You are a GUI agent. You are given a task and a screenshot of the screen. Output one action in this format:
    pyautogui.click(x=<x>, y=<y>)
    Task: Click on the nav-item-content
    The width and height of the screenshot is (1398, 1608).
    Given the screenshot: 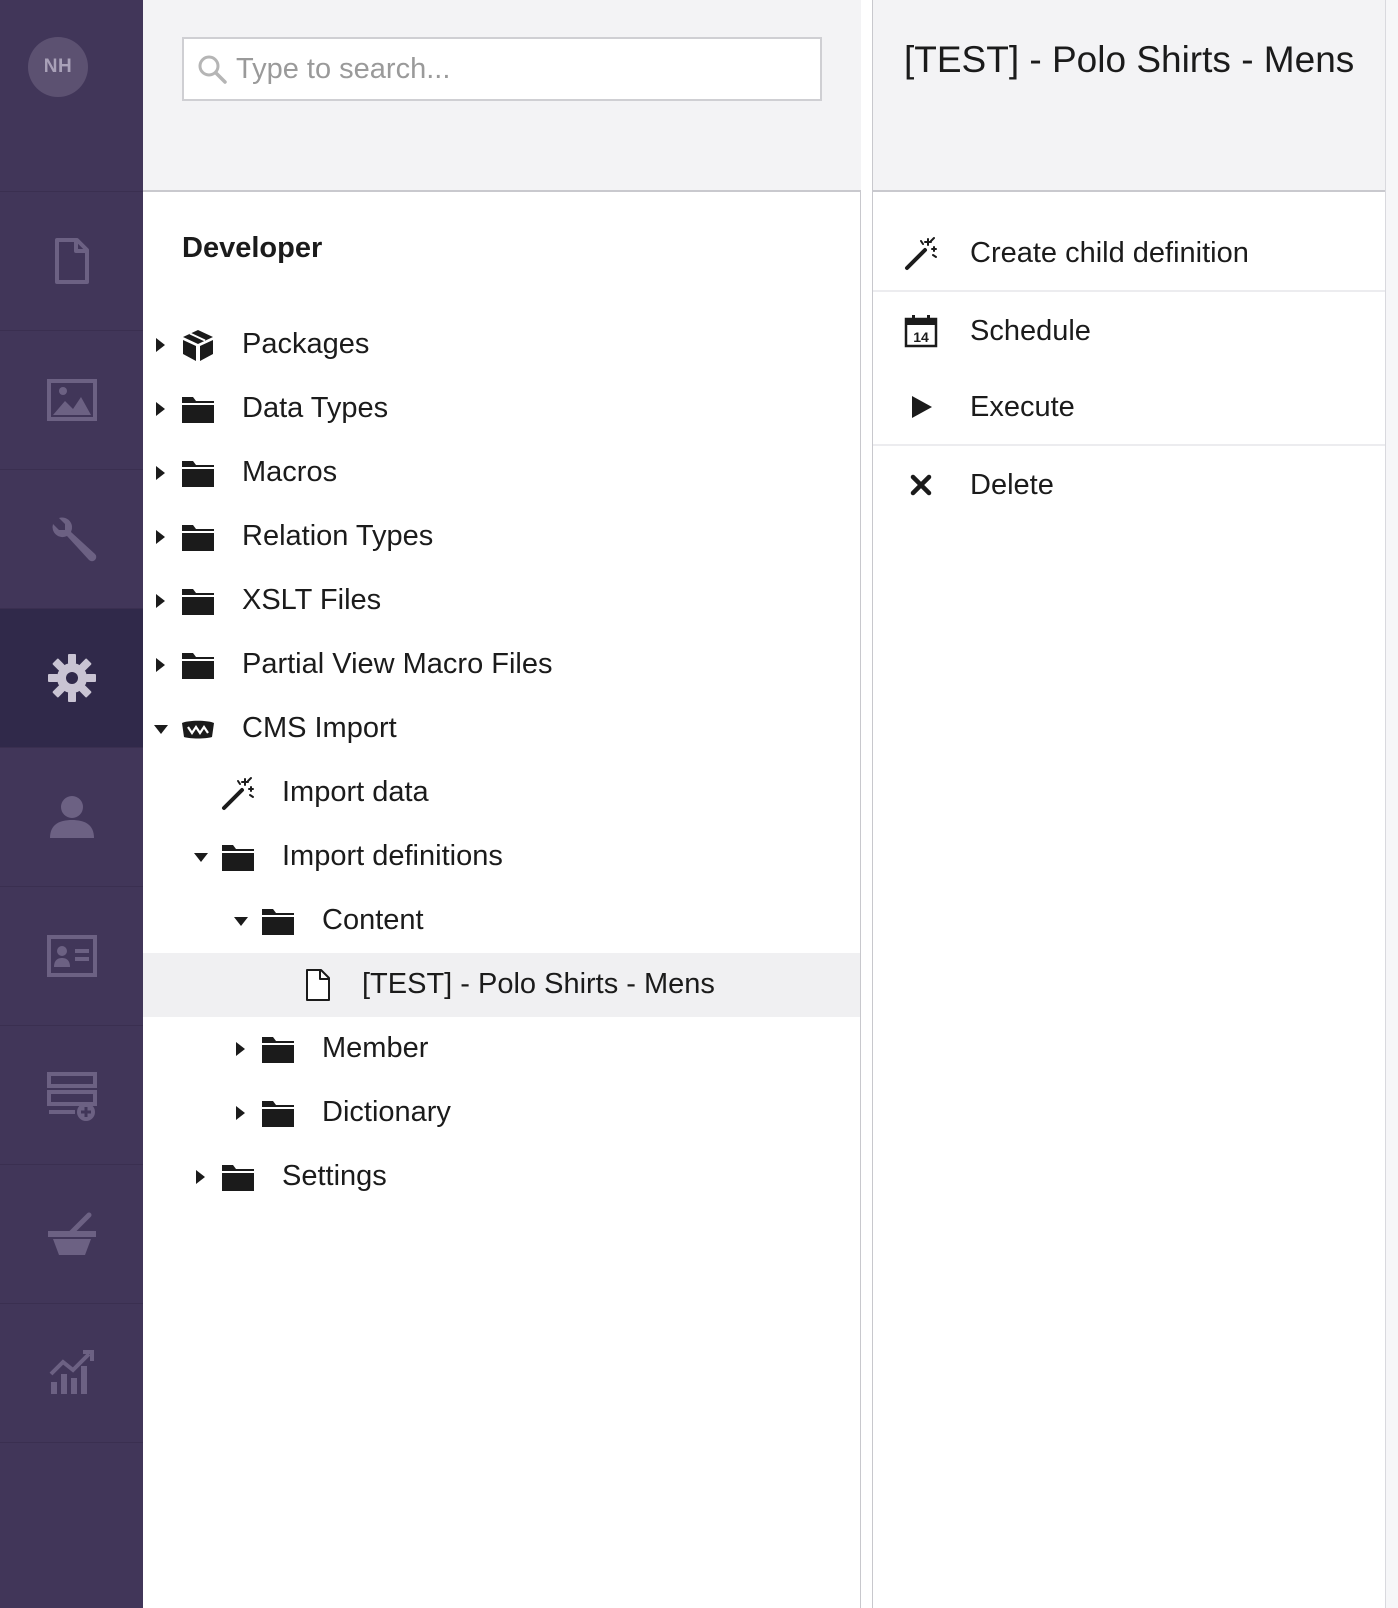 What is the action you would take?
    pyautogui.click(x=71, y=261)
    